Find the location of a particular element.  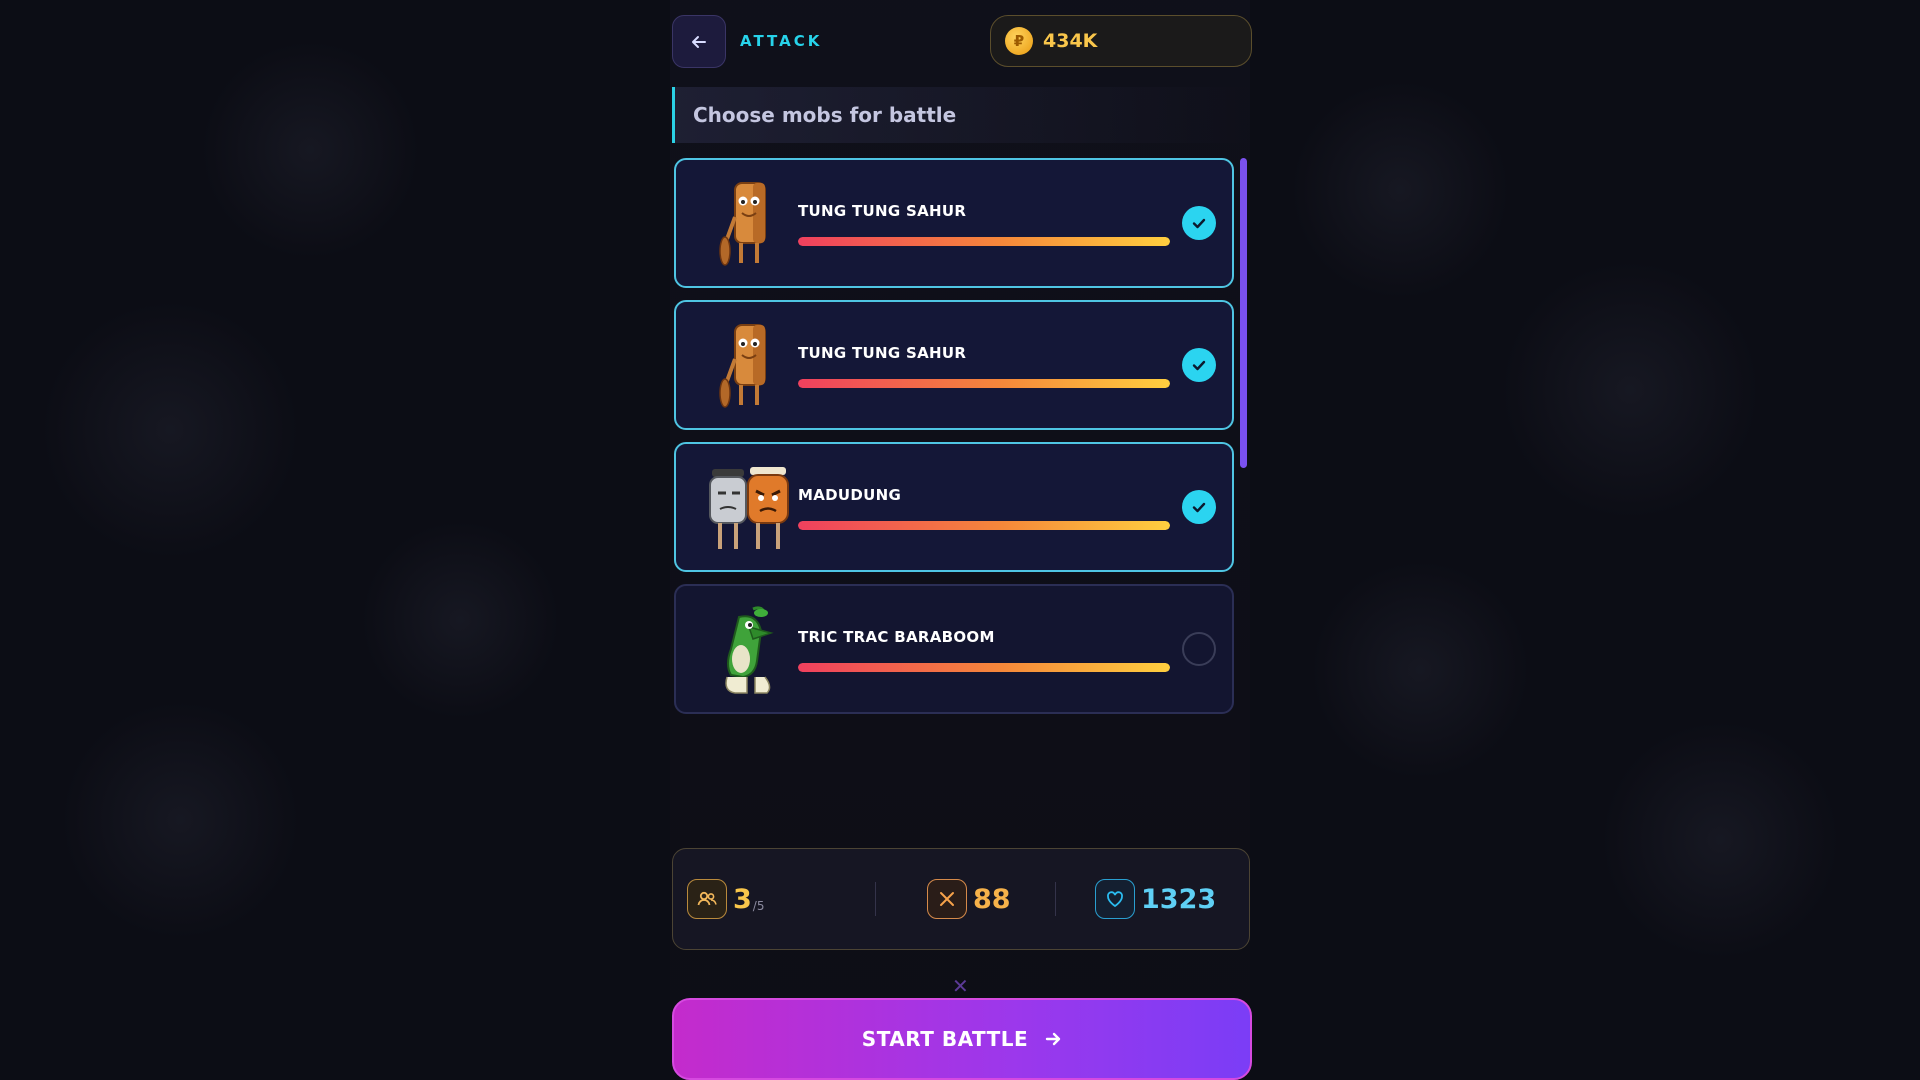

tric-trac-baraboom-avatar is located at coordinates (749, 651).